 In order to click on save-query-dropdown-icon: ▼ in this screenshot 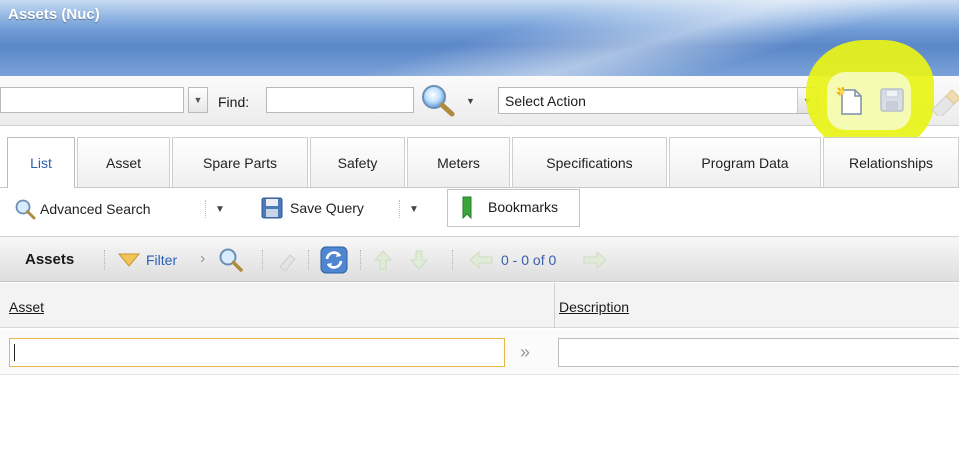, I will do `click(414, 209)`.